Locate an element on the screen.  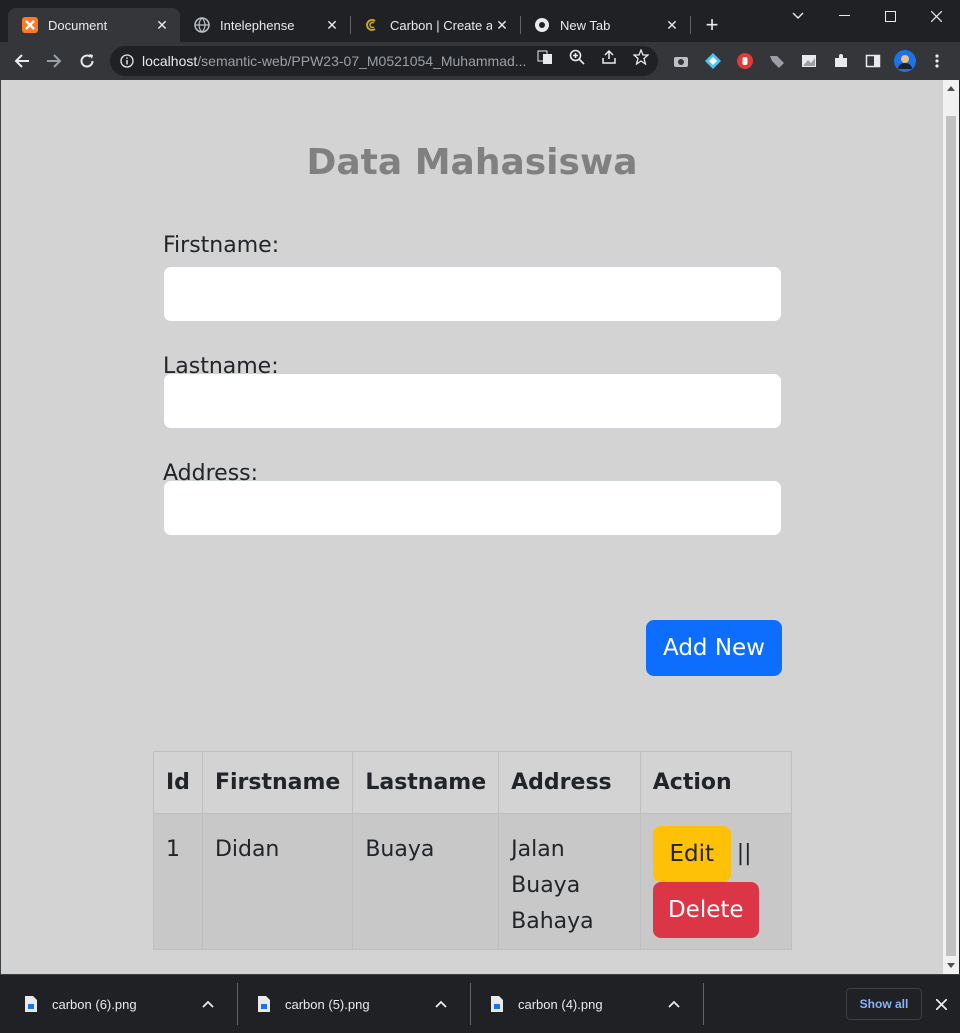
new-tab-button: + is located at coordinates (712, 26).